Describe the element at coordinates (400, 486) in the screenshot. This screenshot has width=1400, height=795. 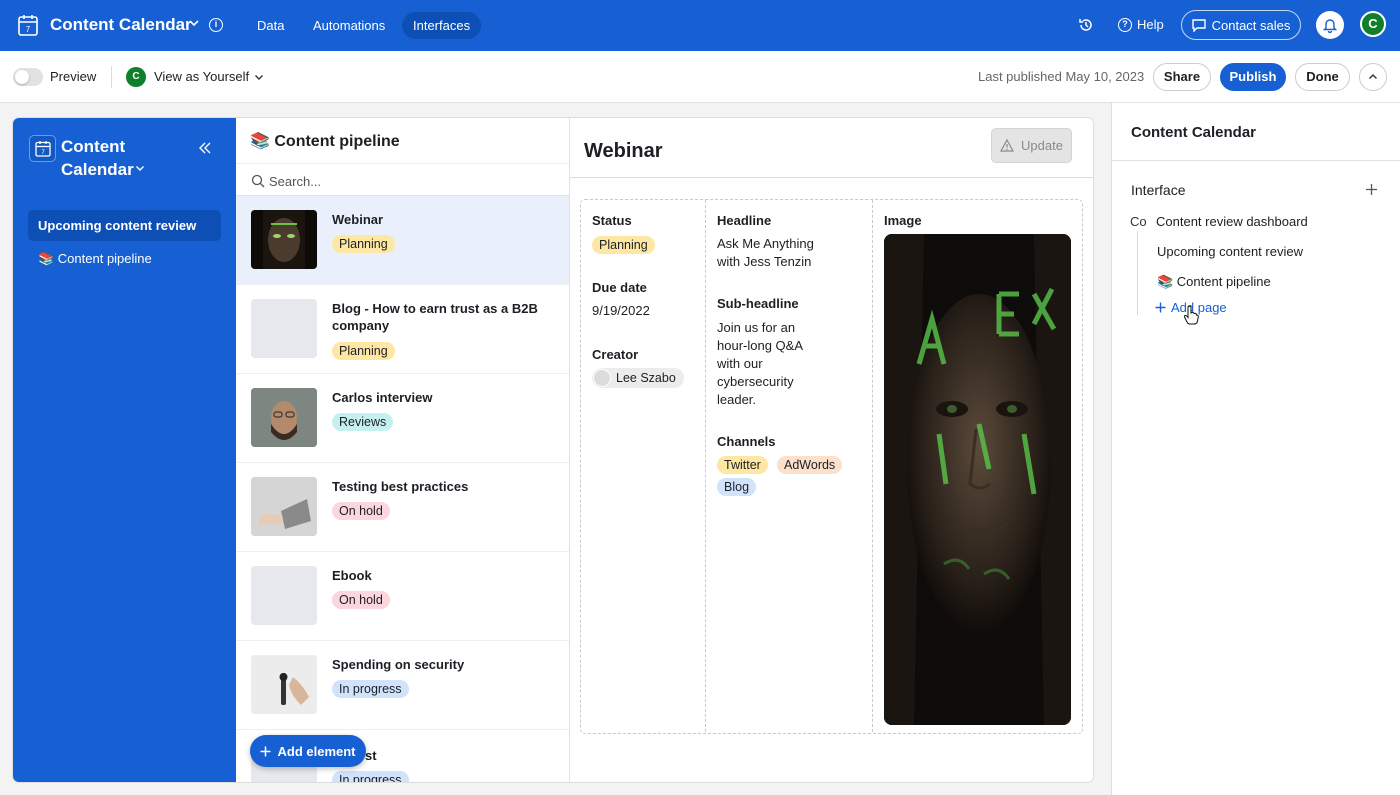
I see `record-name: Testing best practices` at that location.